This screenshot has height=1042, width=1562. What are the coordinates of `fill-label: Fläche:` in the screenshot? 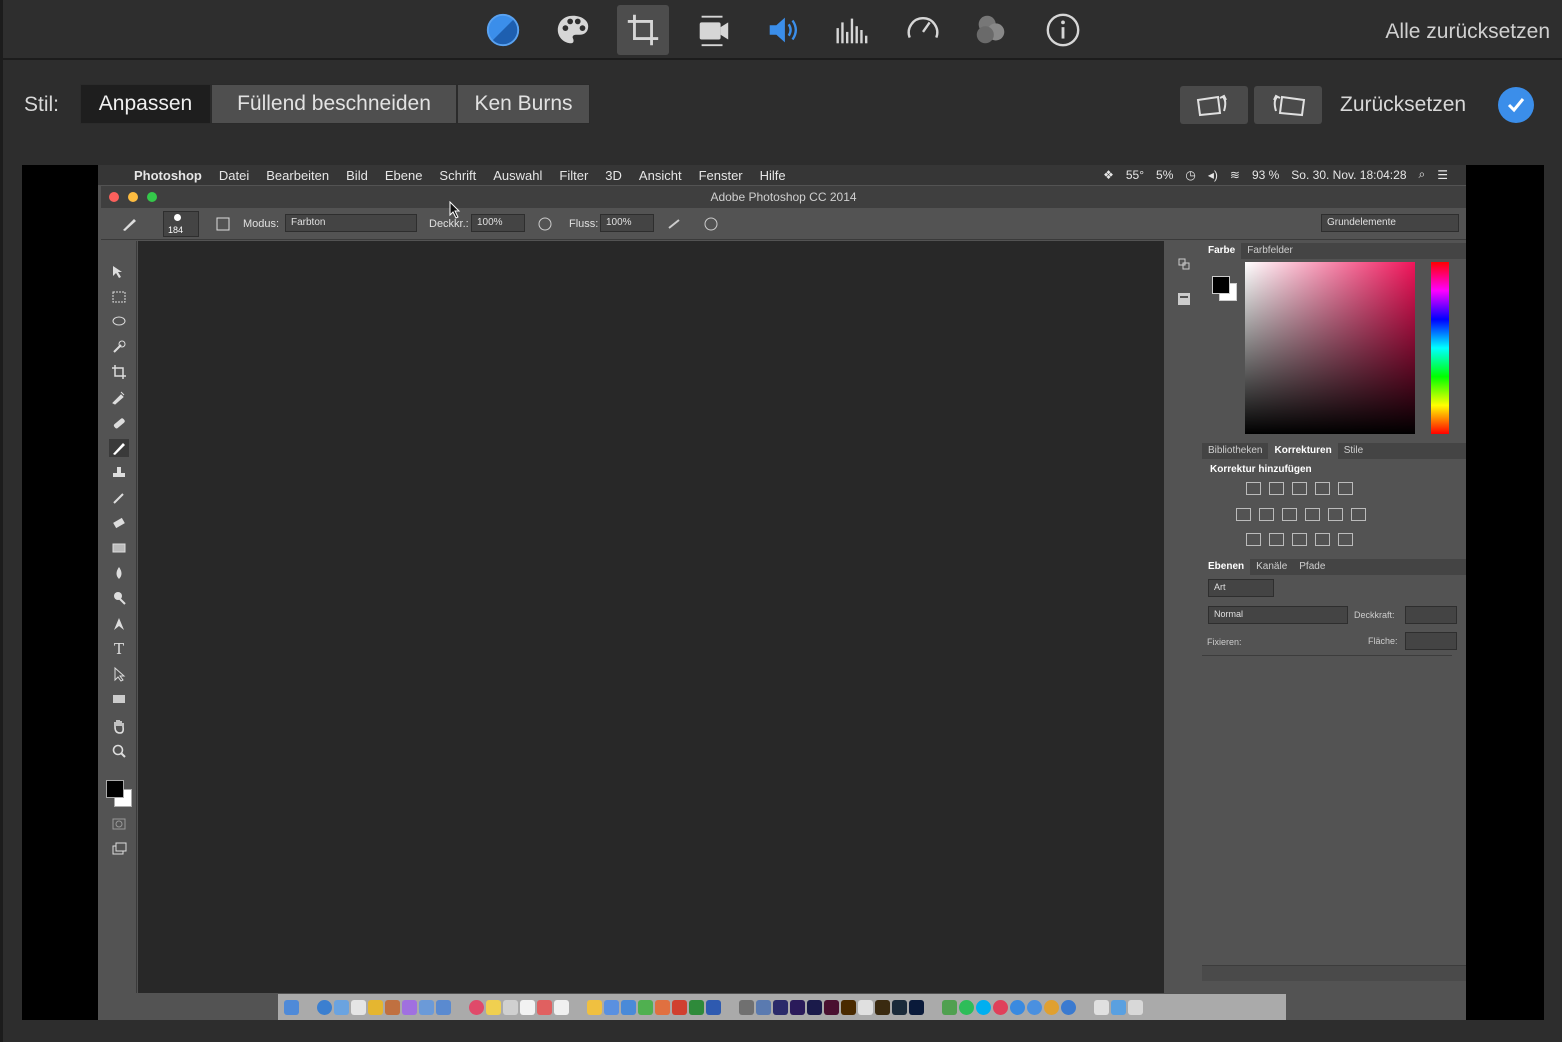 It's located at (1383, 641).